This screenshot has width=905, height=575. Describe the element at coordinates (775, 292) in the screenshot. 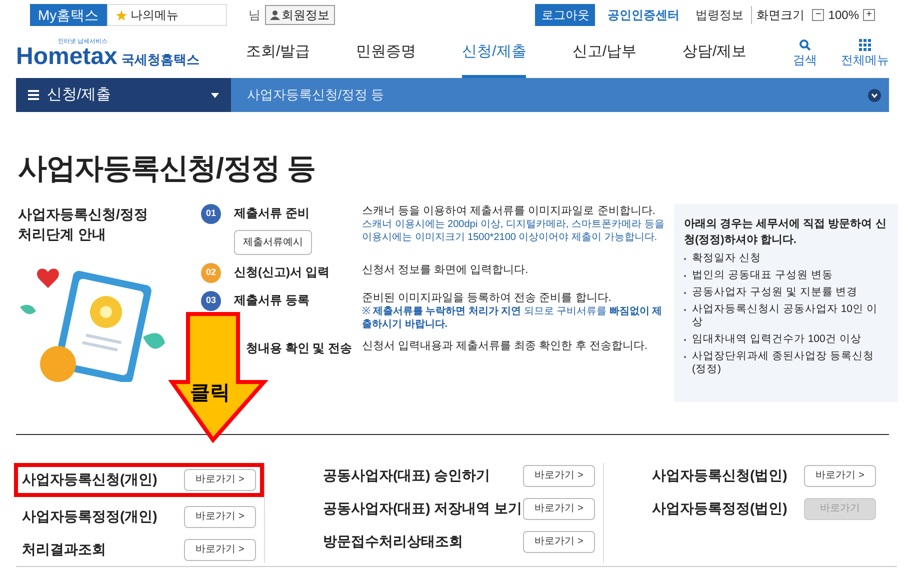

I see `visit-notice-item: 공동사업자 구성원 및 지분률 변경` at that location.